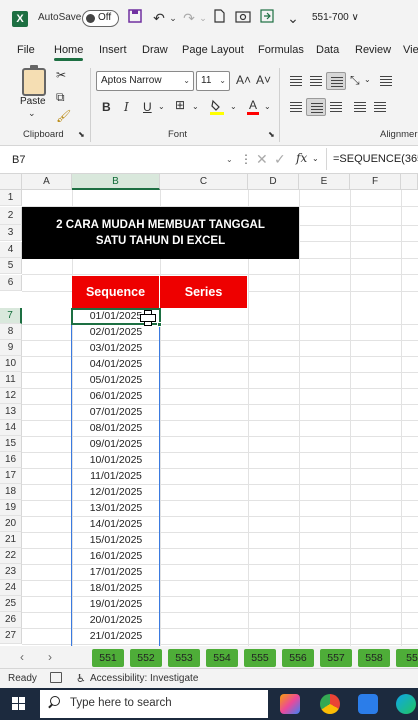  I want to click on export-icon, so click(267, 18).